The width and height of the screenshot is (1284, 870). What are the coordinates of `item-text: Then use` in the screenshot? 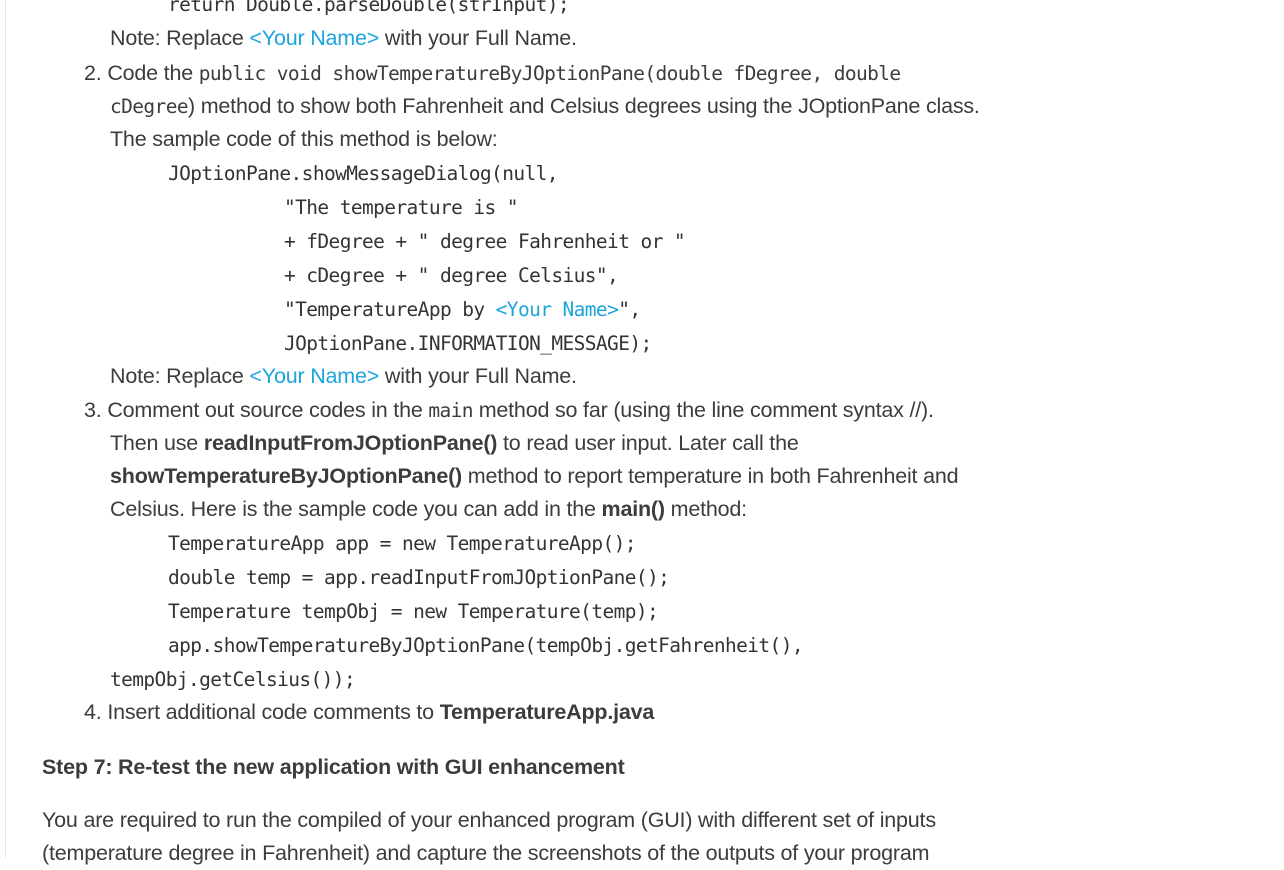 It's located at (157, 443).